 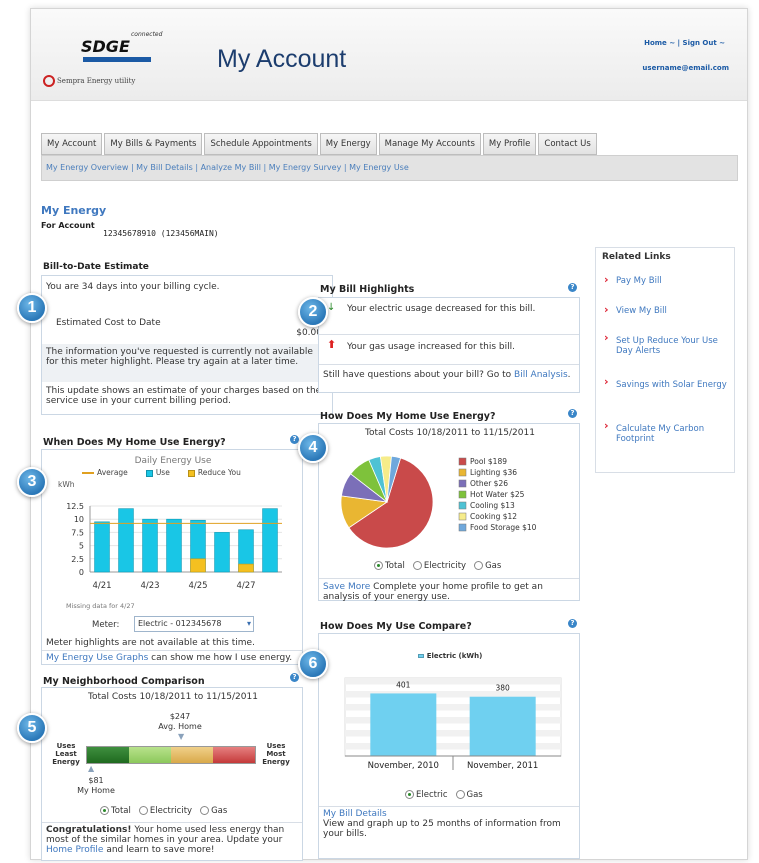 What do you see at coordinates (74, 850) in the screenshot?
I see `home-profile-link: Home Profile` at bounding box center [74, 850].